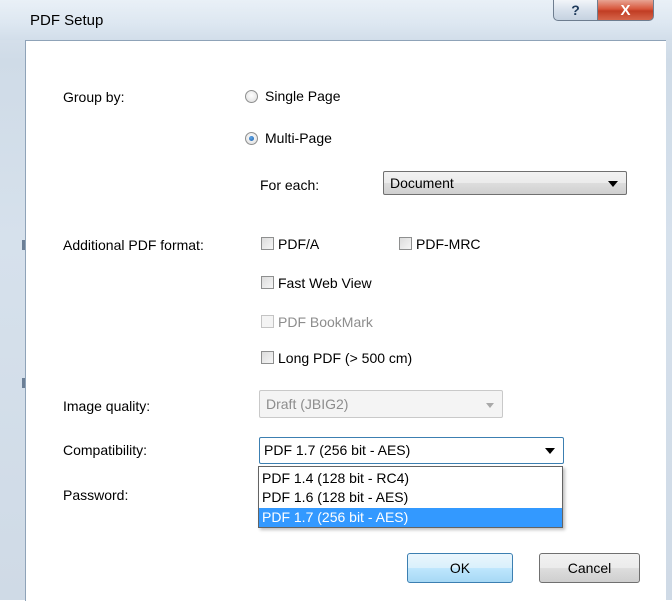  Describe the element at coordinates (345, 358) in the screenshot. I see `long-pdf-label: Long PDF (> 500 cm)` at that location.